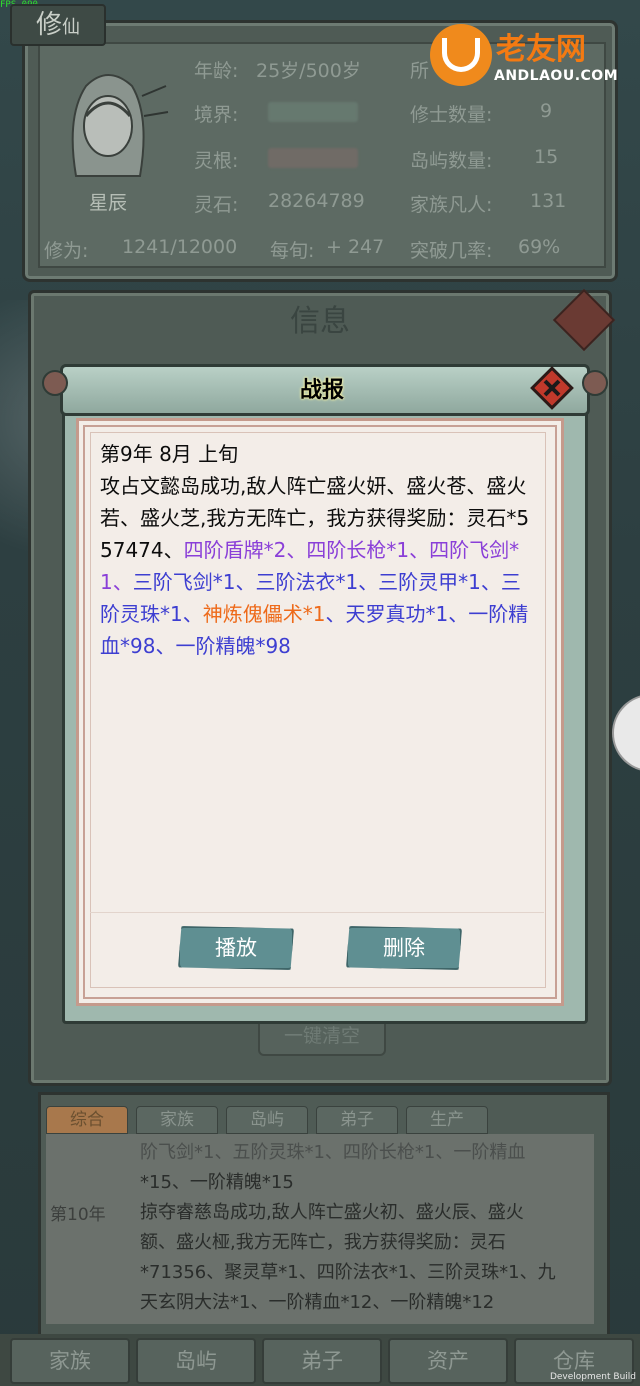 Image resolution: width=640 pixels, height=1386 pixels. What do you see at coordinates (216, 205) in the screenshot?
I see `stone-label: 灵石:` at bounding box center [216, 205].